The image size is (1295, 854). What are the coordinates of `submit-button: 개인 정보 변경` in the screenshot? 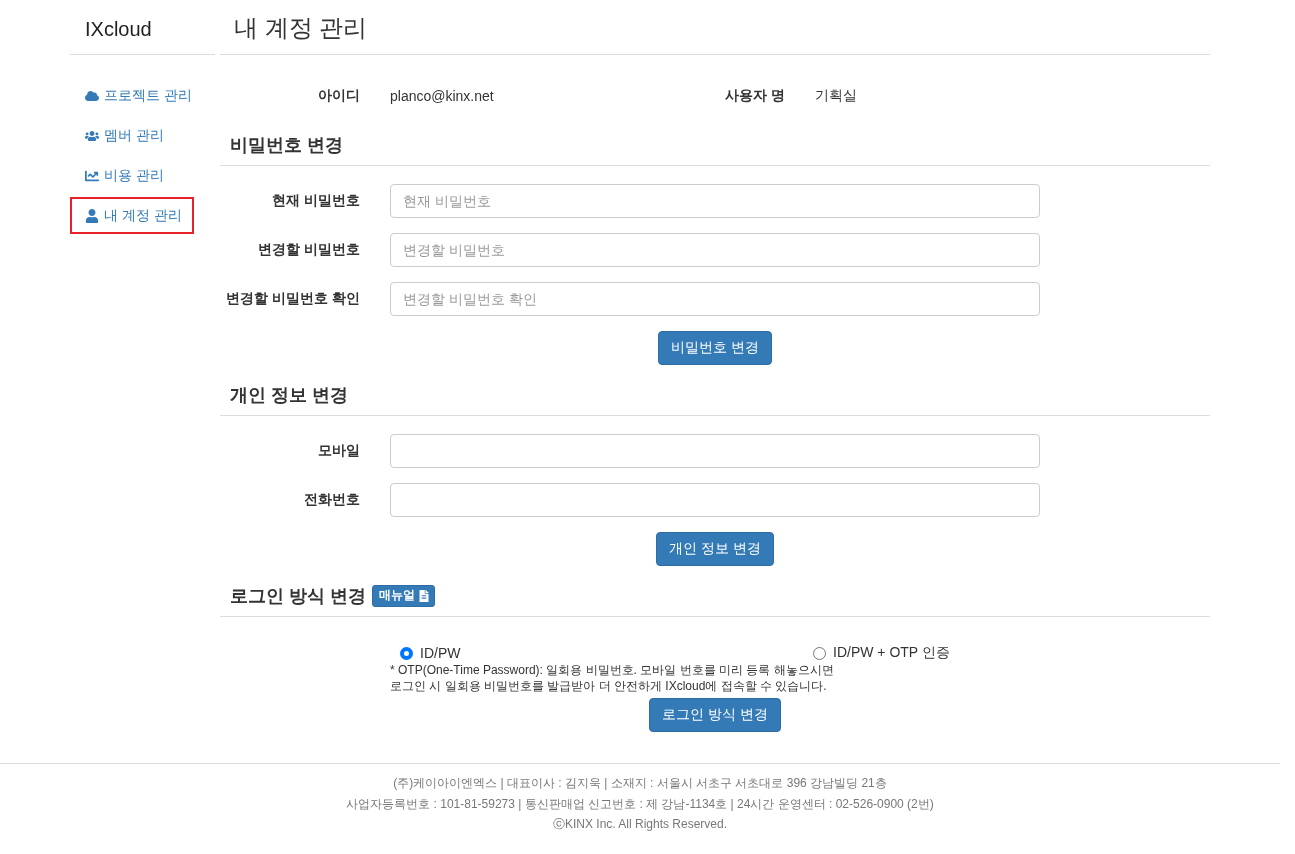 It's located at (715, 549).